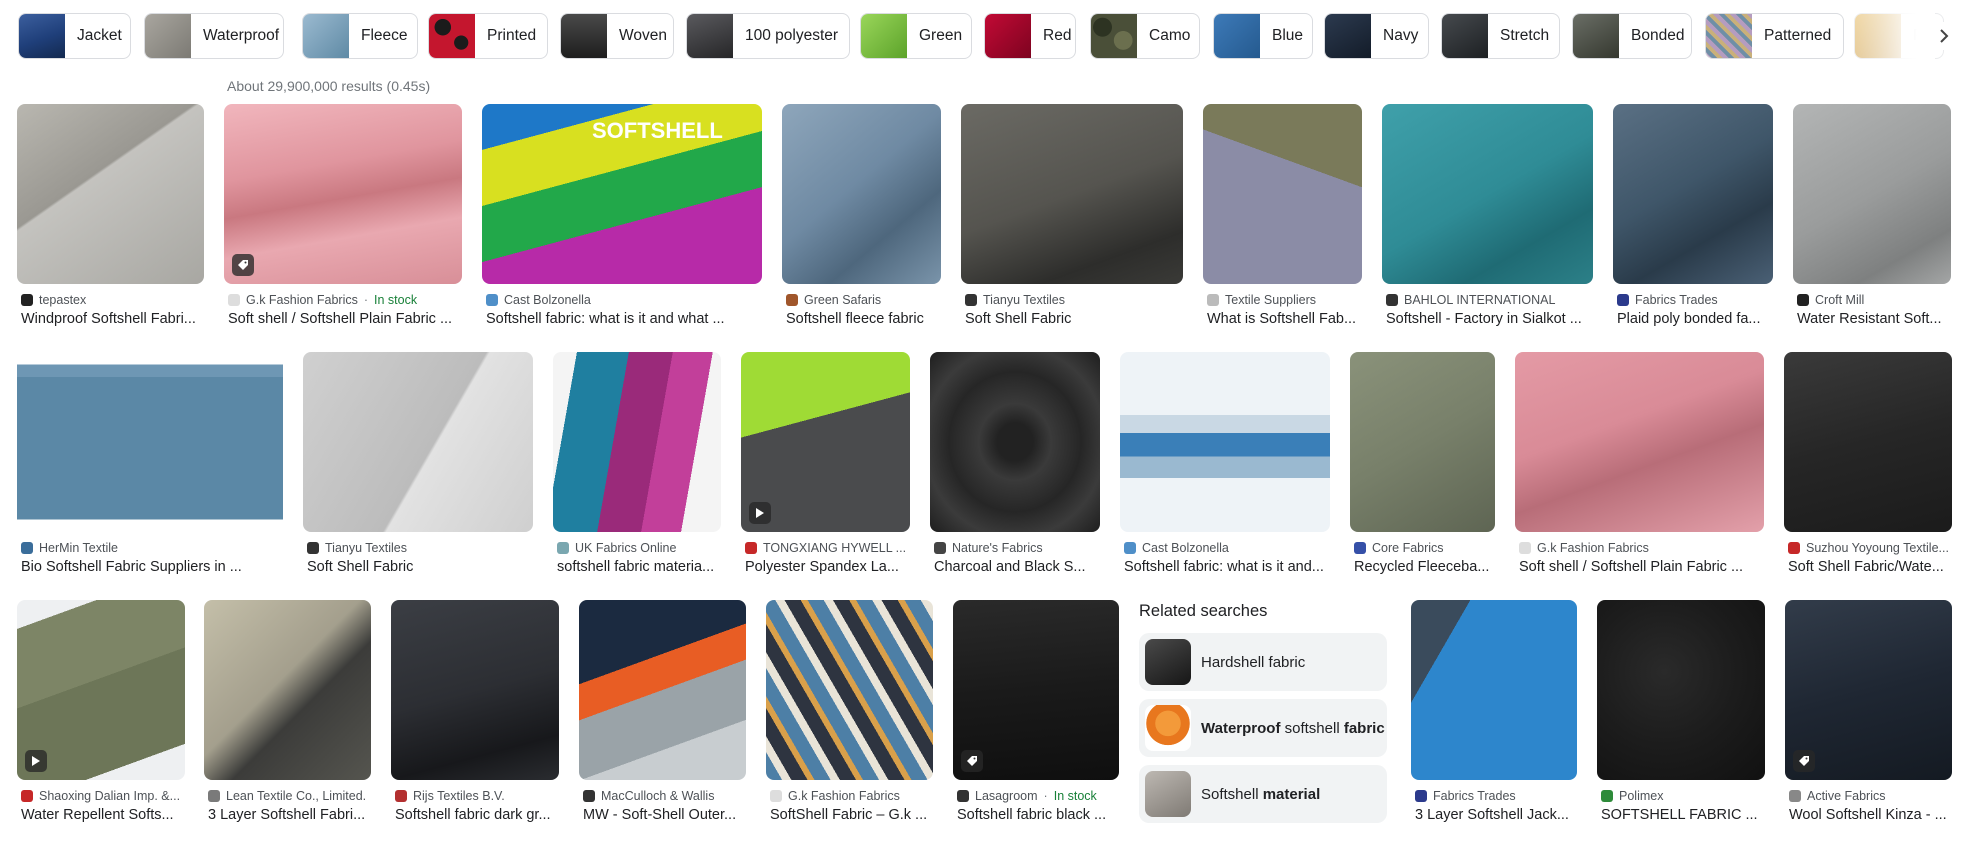  Describe the element at coordinates (360, 36) in the screenshot. I see `chip-fleece: Fleece` at that location.